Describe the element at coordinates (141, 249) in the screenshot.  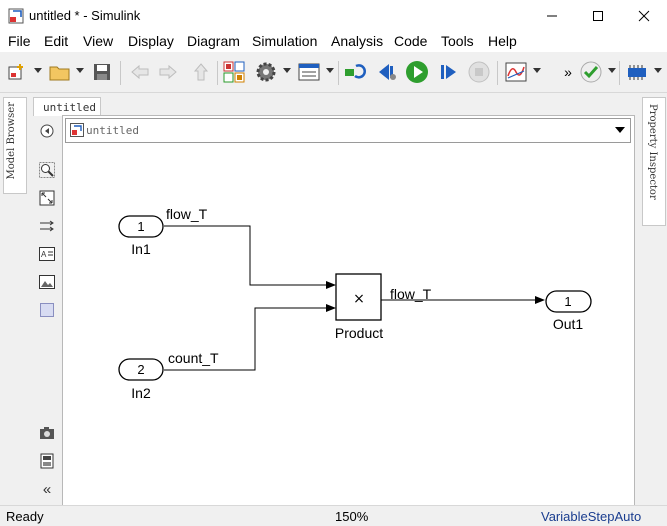
I see `inport-in1-label: In1` at that location.